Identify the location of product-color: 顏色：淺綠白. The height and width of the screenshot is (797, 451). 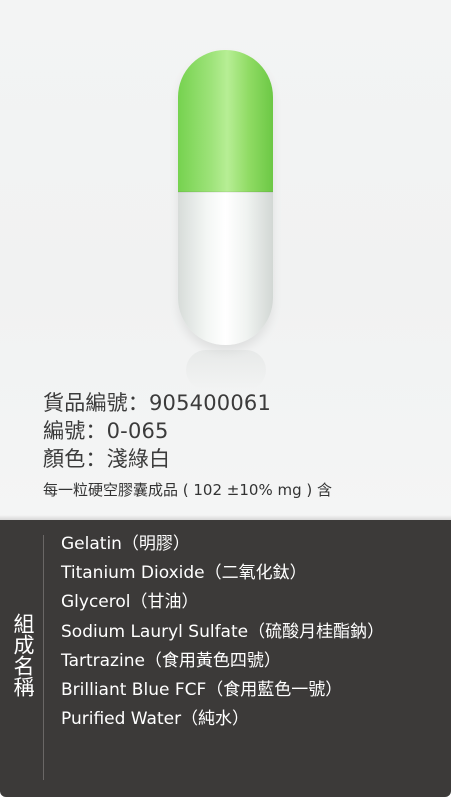
(107, 459).